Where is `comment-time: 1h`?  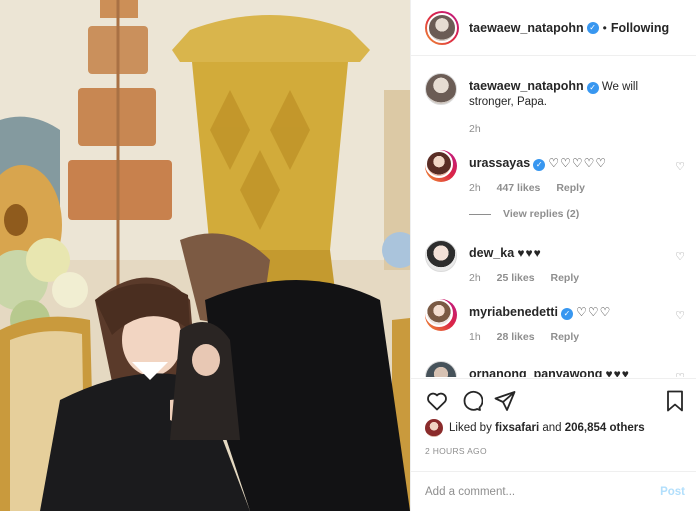 comment-time: 1h is located at coordinates (475, 337).